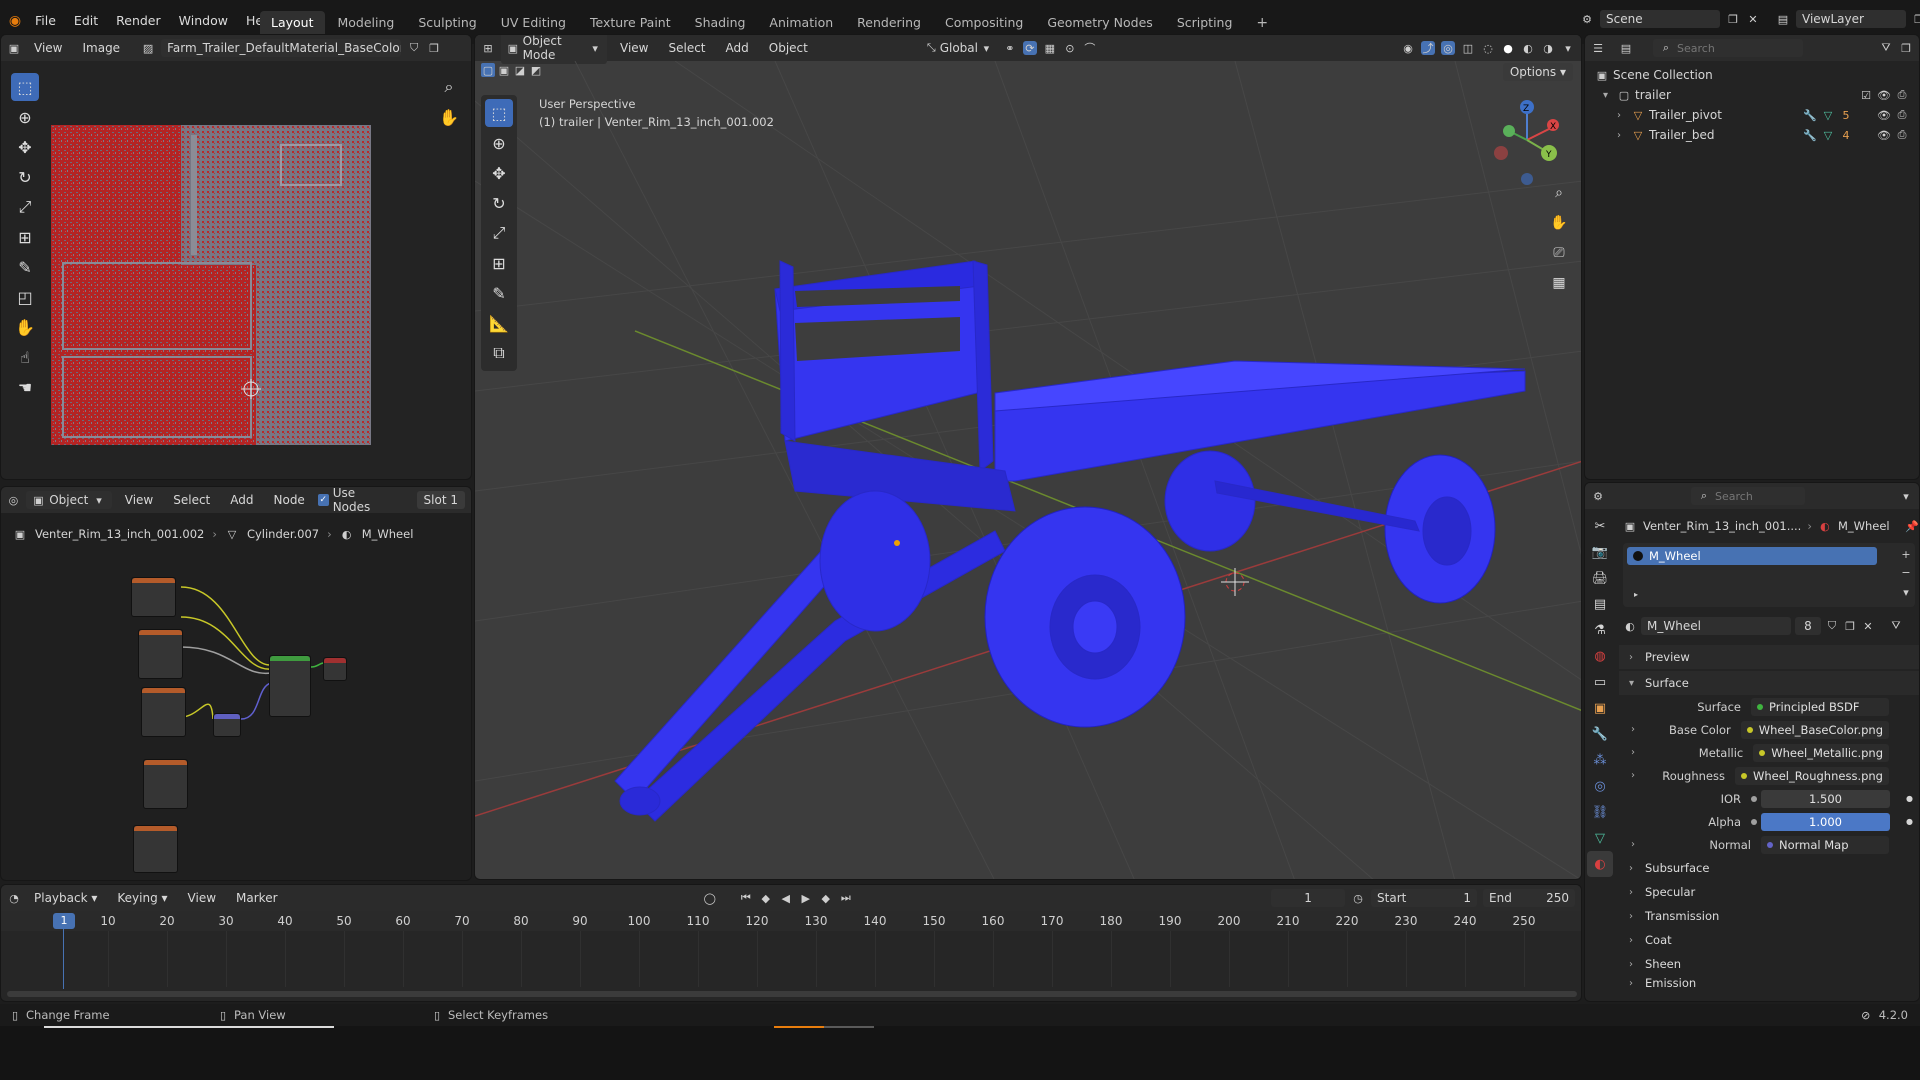 Image resolution: width=1920 pixels, height=1080 pixels. What do you see at coordinates (1884, 135) in the screenshot?
I see `eye-icon: 👁` at bounding box center [1884, 135].